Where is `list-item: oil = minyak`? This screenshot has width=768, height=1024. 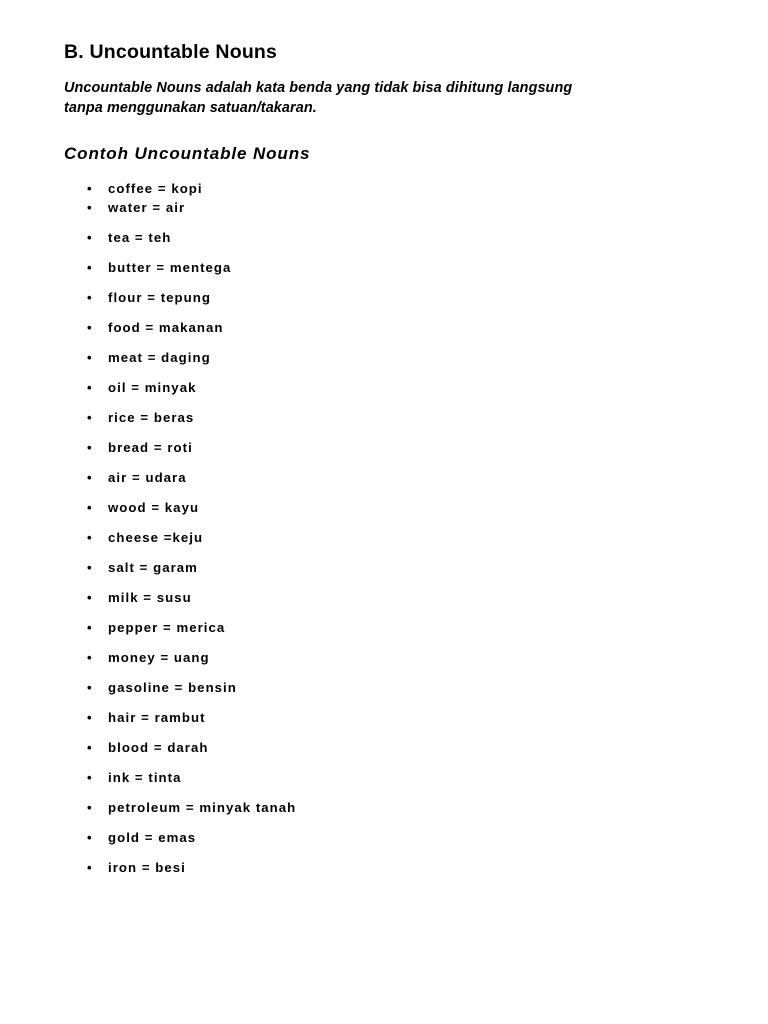 list-item: oil = minyak is located at coordinates (388, 387).